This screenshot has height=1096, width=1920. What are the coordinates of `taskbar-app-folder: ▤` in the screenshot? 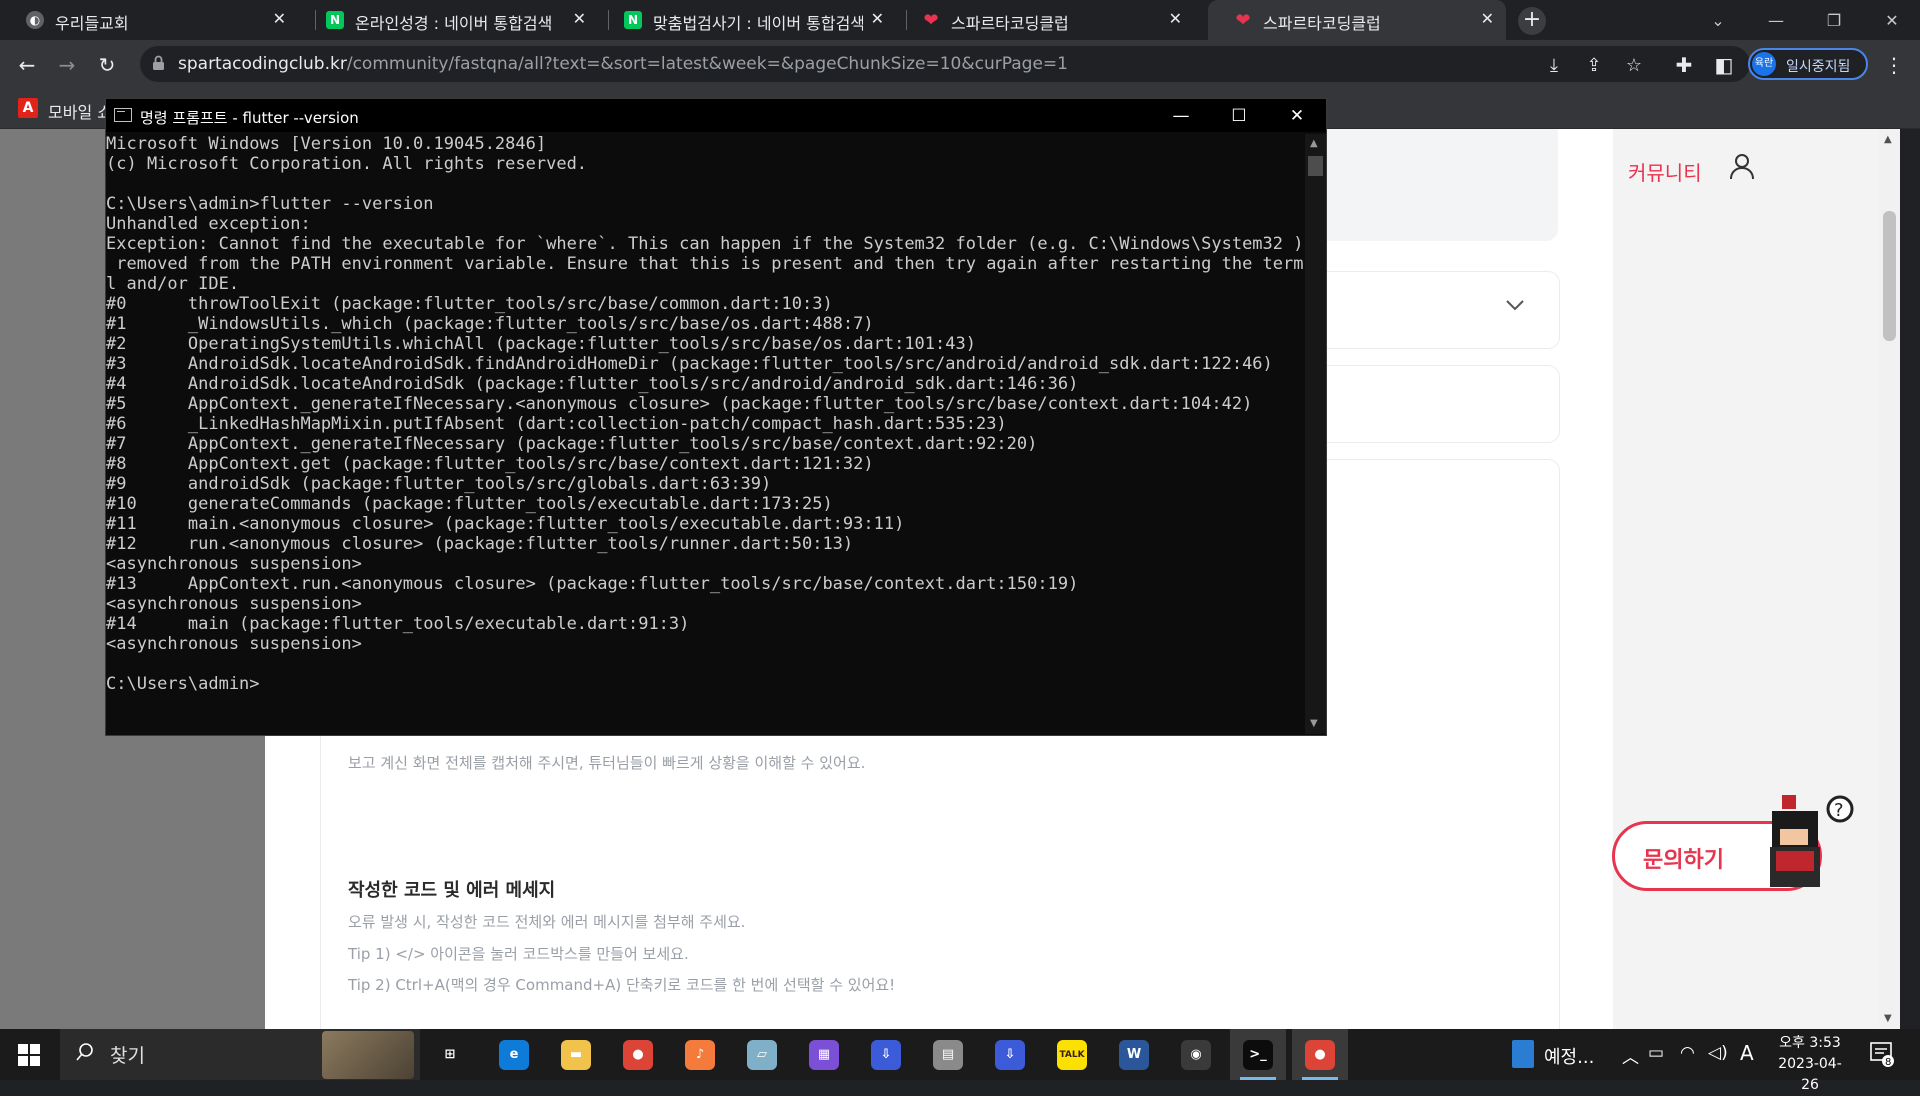 It's located at (948, 1054).